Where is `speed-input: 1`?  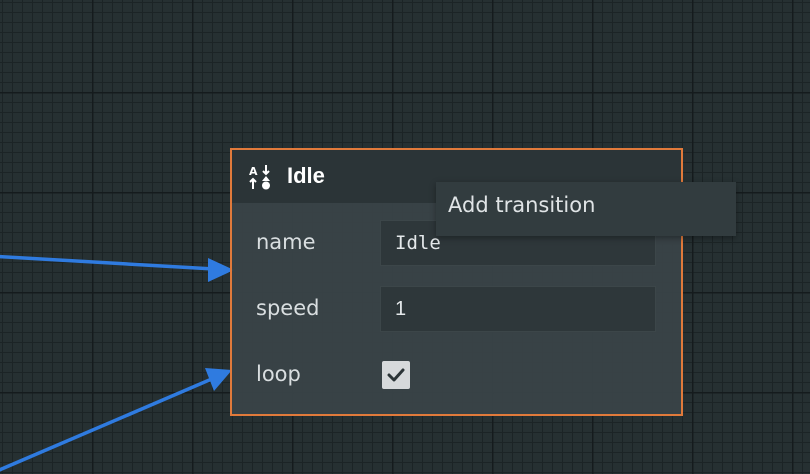
speed-input: 1 is located at coordinates (518, 309).